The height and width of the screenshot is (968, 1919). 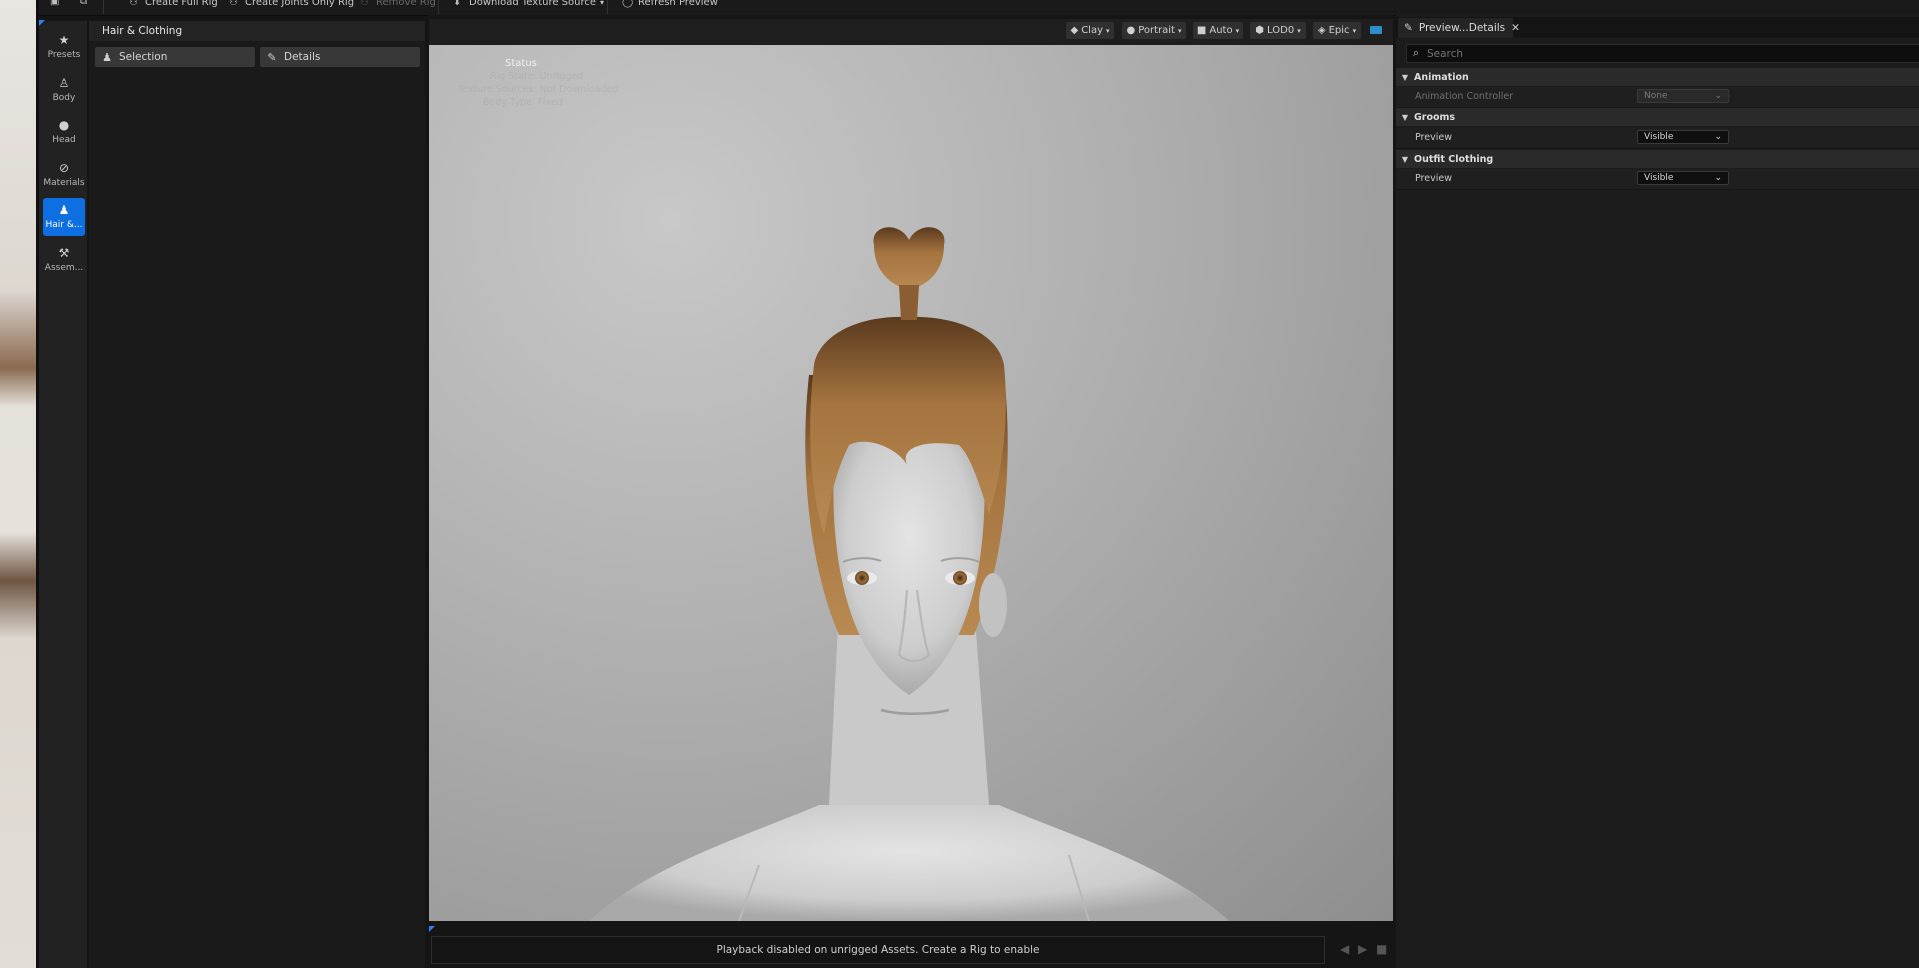 I want to click on create-joints-only-rig-label: Create Joints Only Rig, so click(x=300, y=4).